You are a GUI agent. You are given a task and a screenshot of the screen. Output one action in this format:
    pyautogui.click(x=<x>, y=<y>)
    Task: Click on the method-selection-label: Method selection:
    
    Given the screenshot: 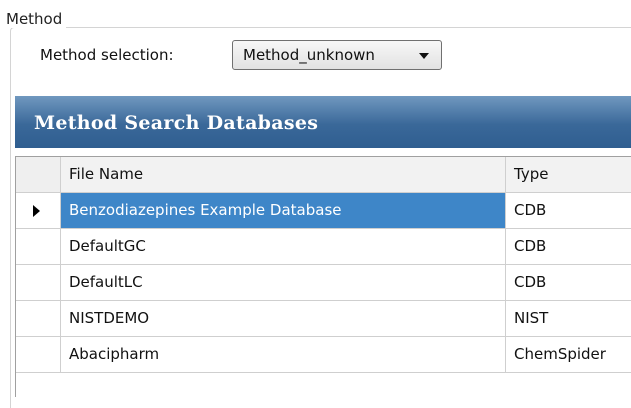 What is the action you would take?
    pyautogui.click(x=107, y=55)
    